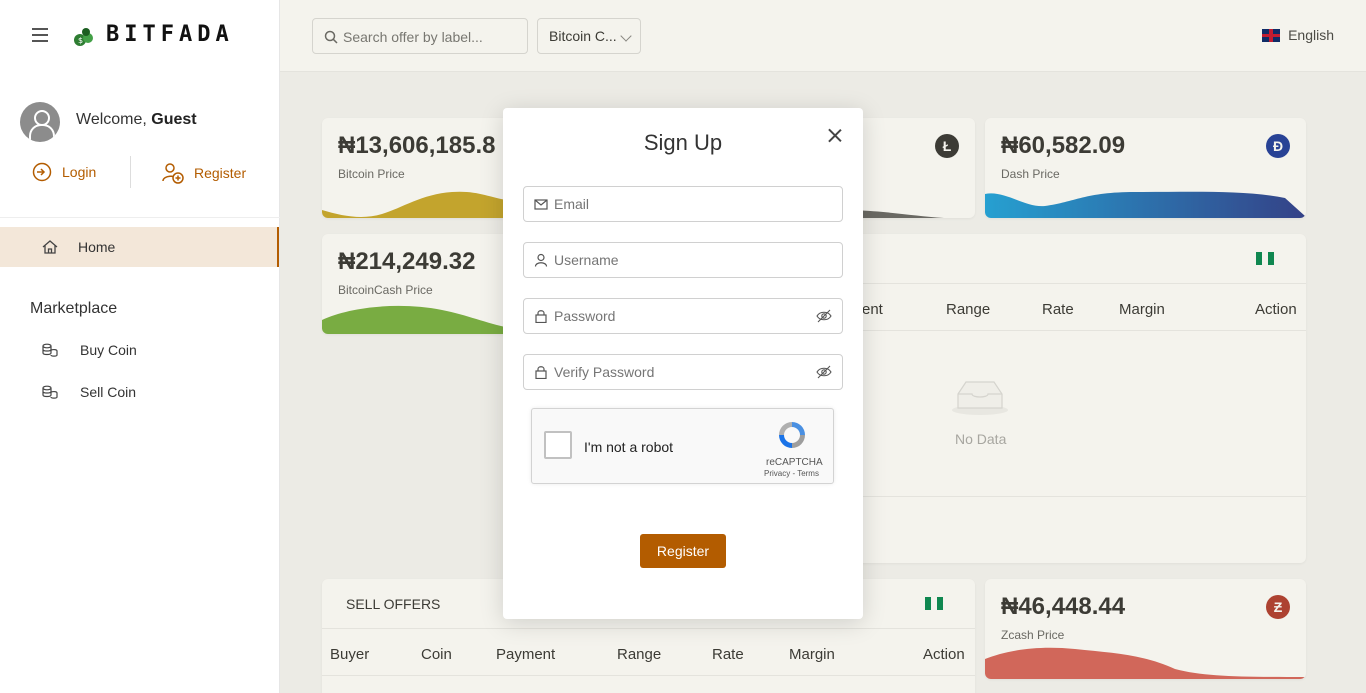 The height and width of the screenshot is (693, 1366). I want to click on username-field, so click(683, 260).